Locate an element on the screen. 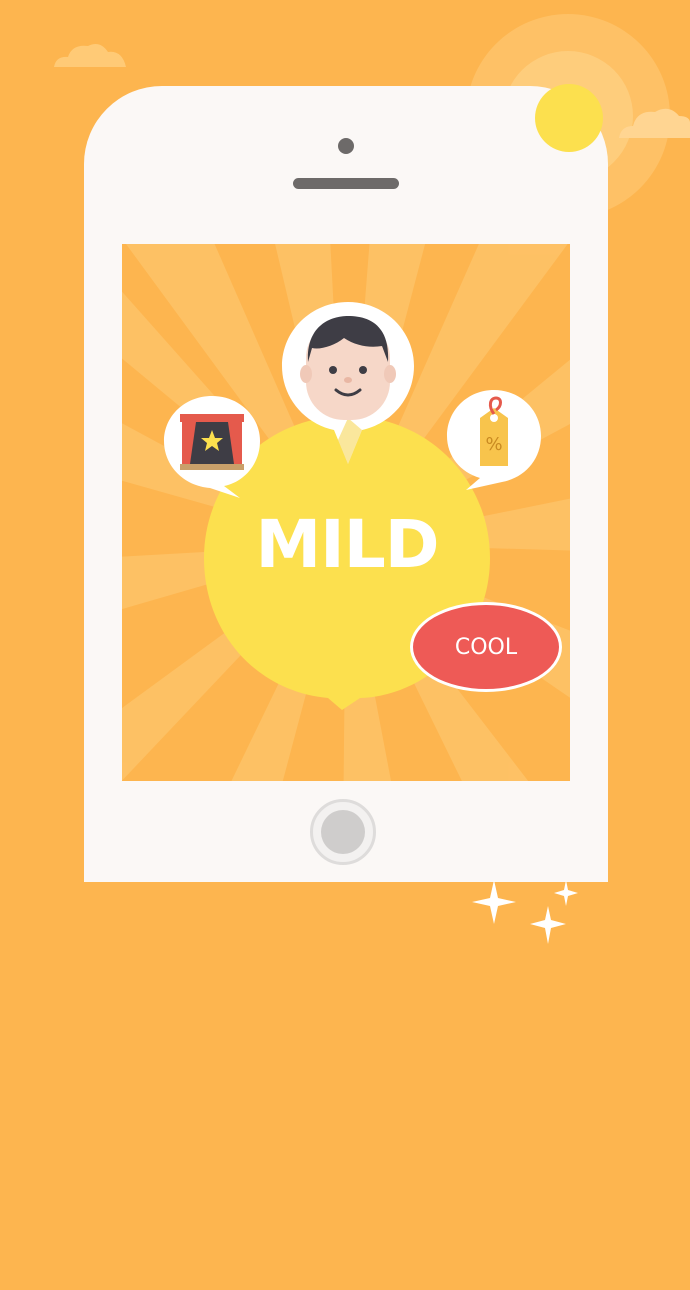 This screenshot has height=1290, width=690. headline-text: MILD is located at coordinates (347, 544).